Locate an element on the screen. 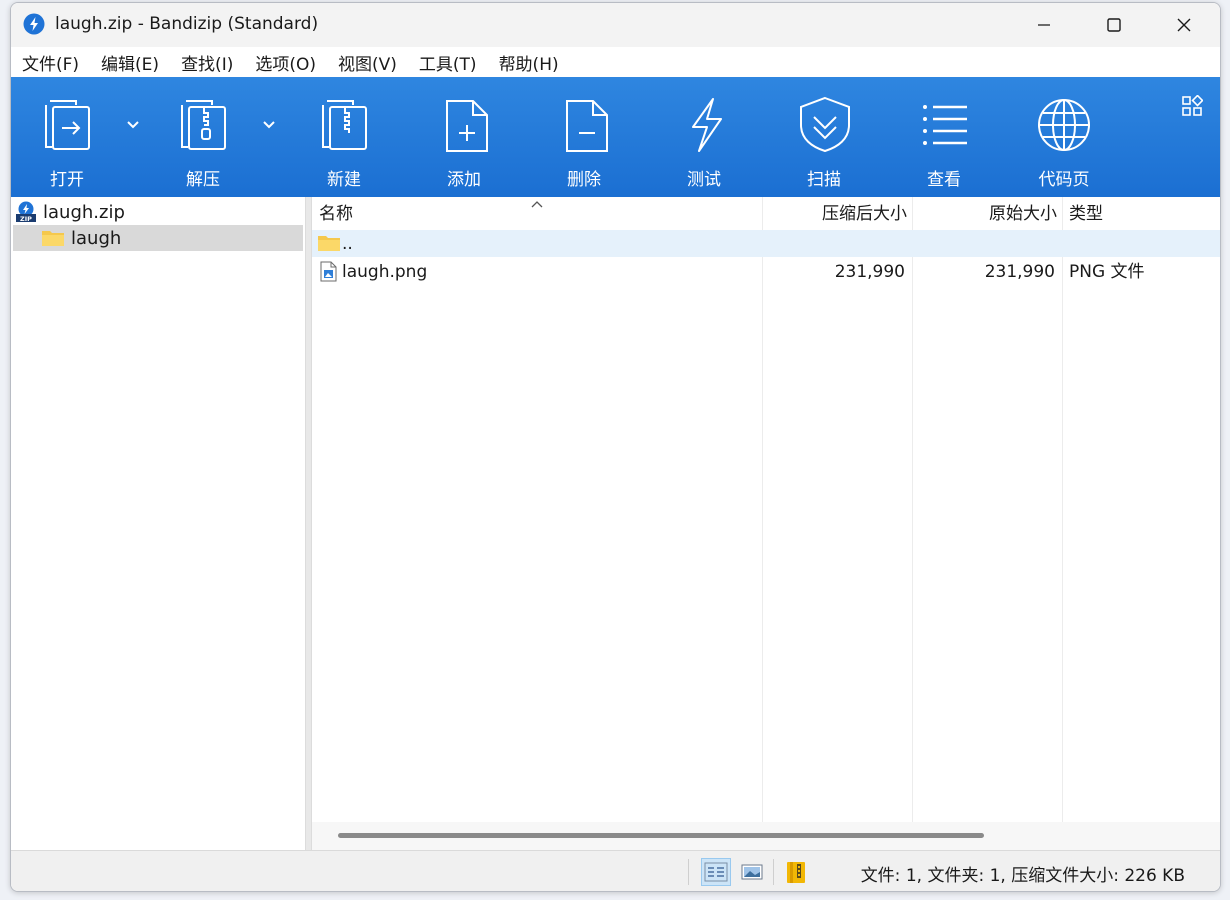 The width and height of the screenshot is (1230, 900). scan-label: 扫描 is located at coordinates (824, 180).